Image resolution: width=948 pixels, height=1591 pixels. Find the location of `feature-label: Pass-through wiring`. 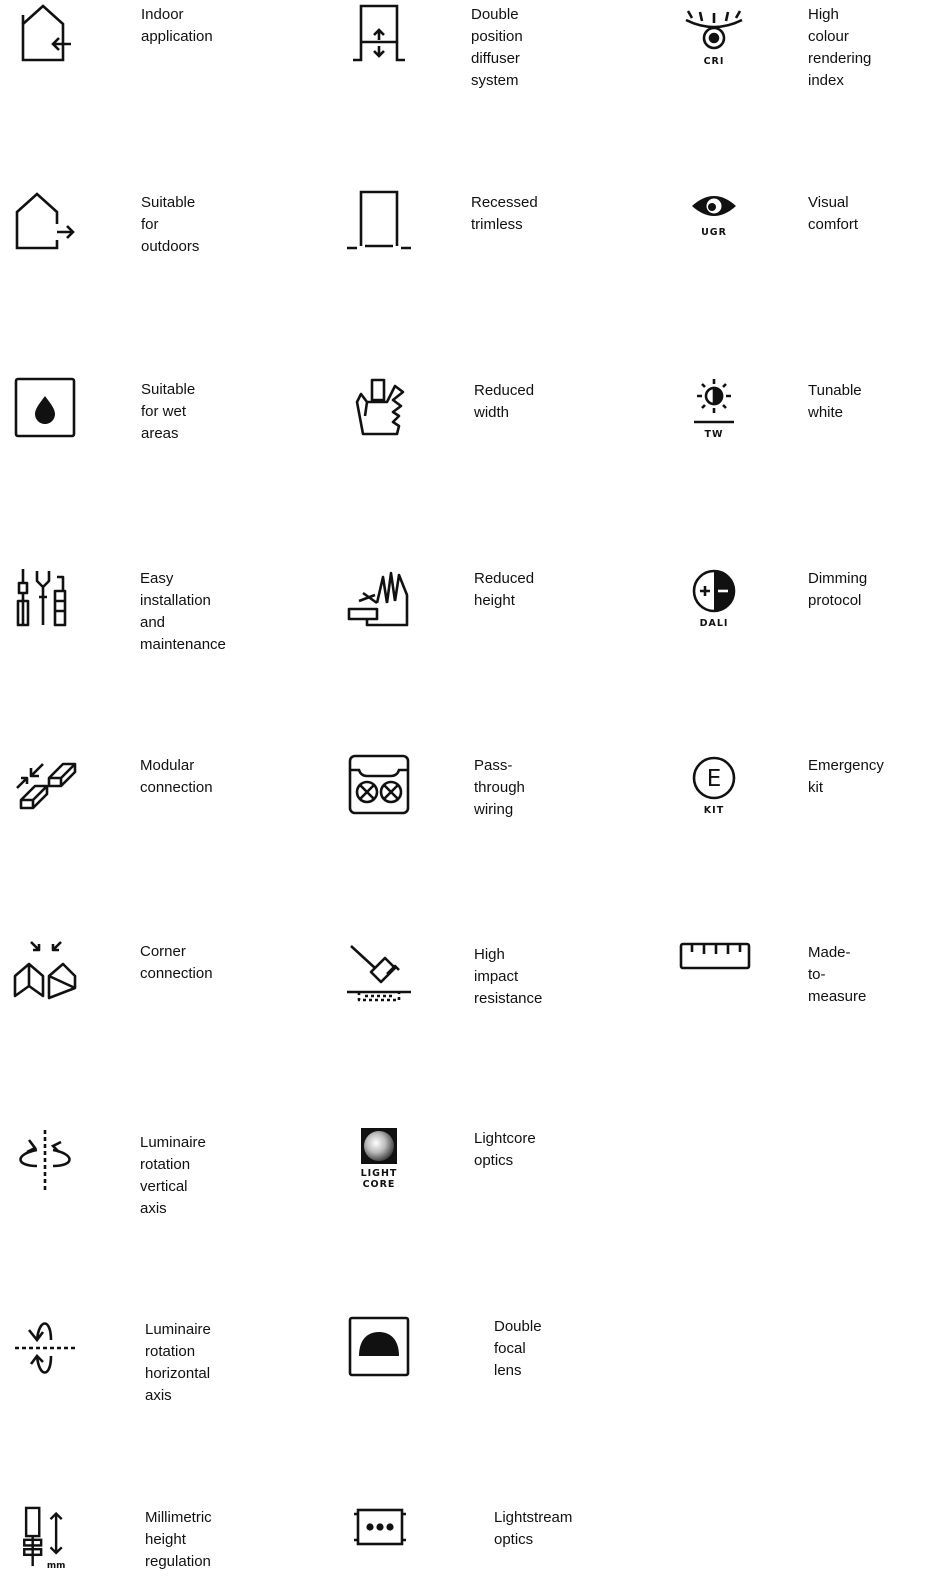

feature-label: Pass-through wiring is located at coordinates (499, 787).